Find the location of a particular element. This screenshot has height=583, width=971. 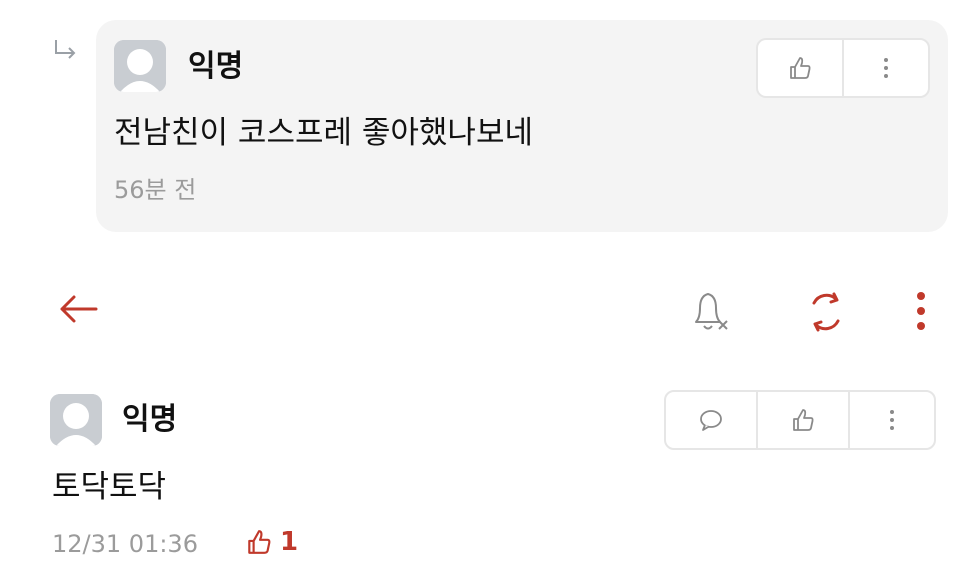

reply-more-button is located at coordinates (886, 68).